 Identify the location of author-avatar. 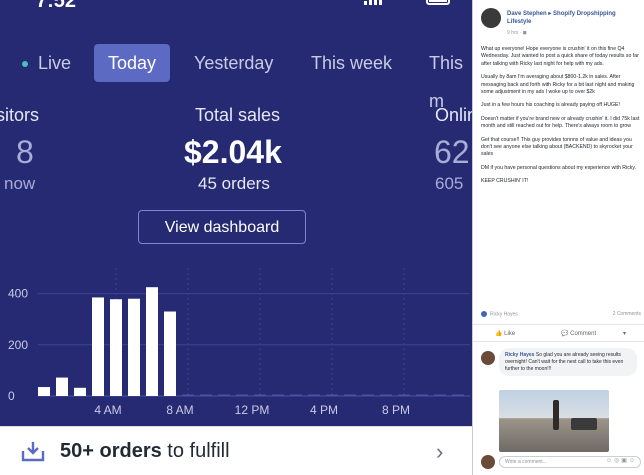
(491, 18).